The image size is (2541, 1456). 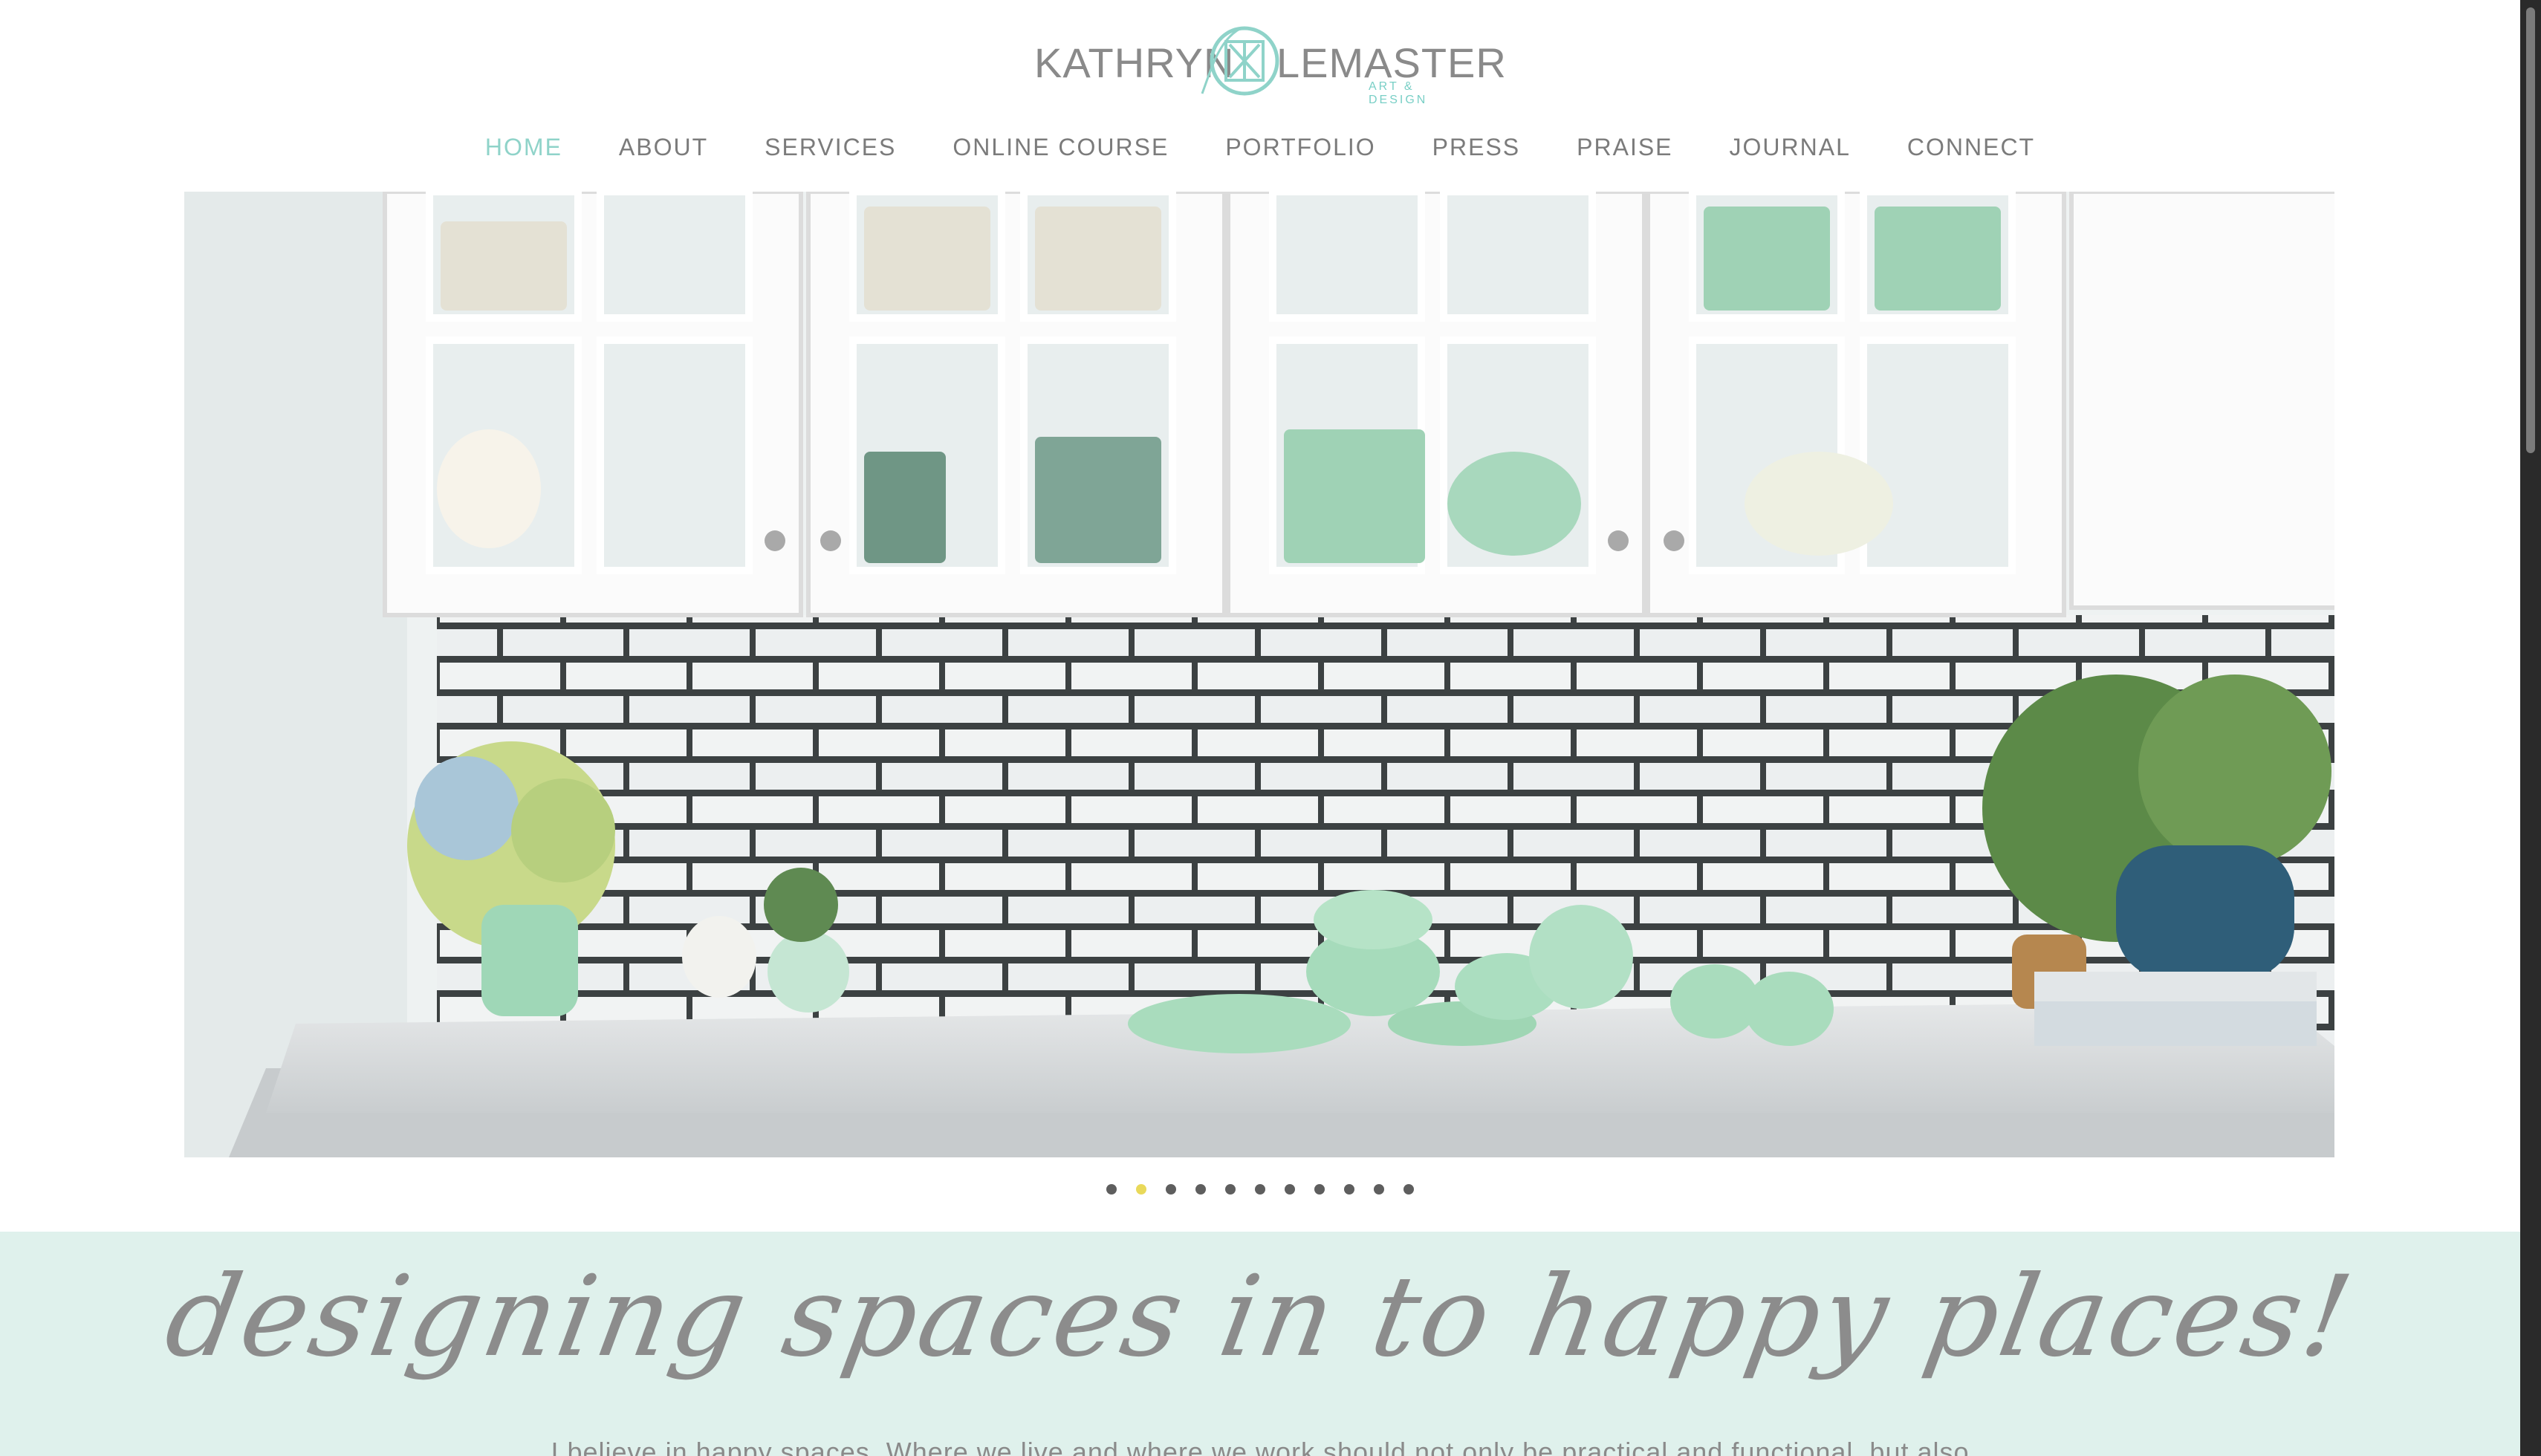 I want to click on nav-praise: PRAISE, so click(x=1624, y=147).